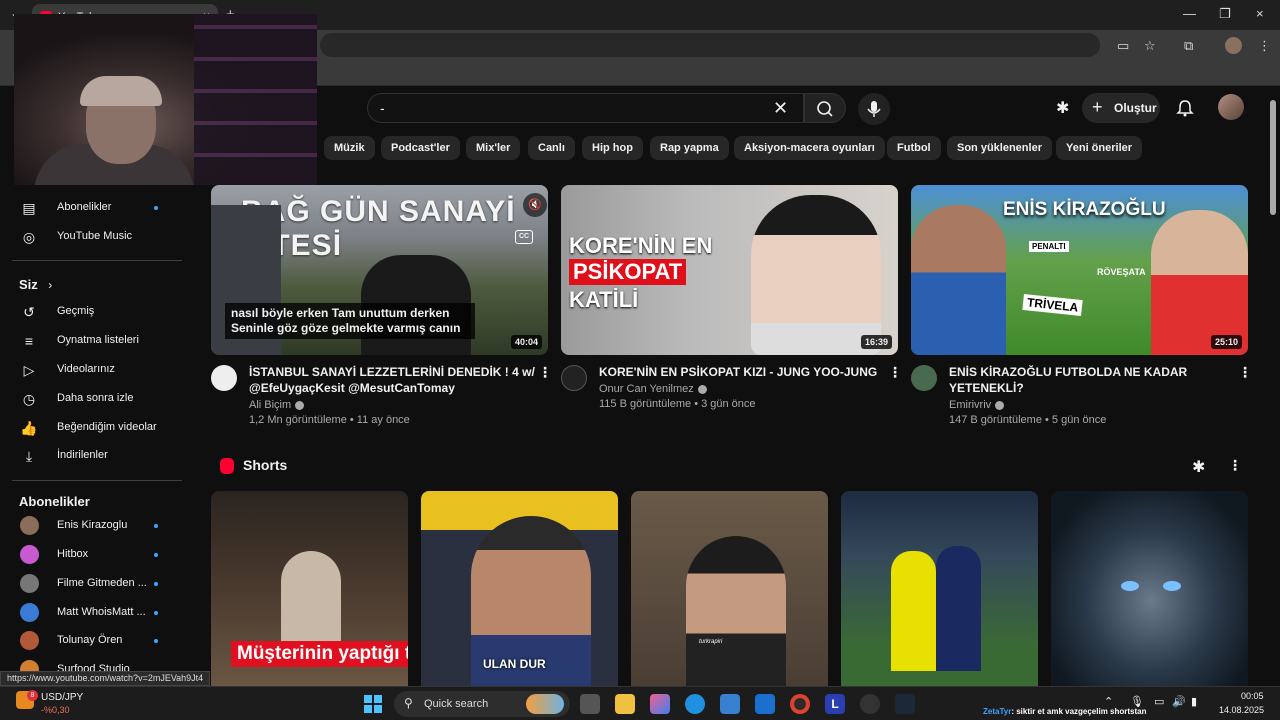 The width and height of the screenshot is (1280, 720). What do you see at coordinates (373, 704) in the screenshot?
I see `windows-start-icon` at bounding box center [373, 704].